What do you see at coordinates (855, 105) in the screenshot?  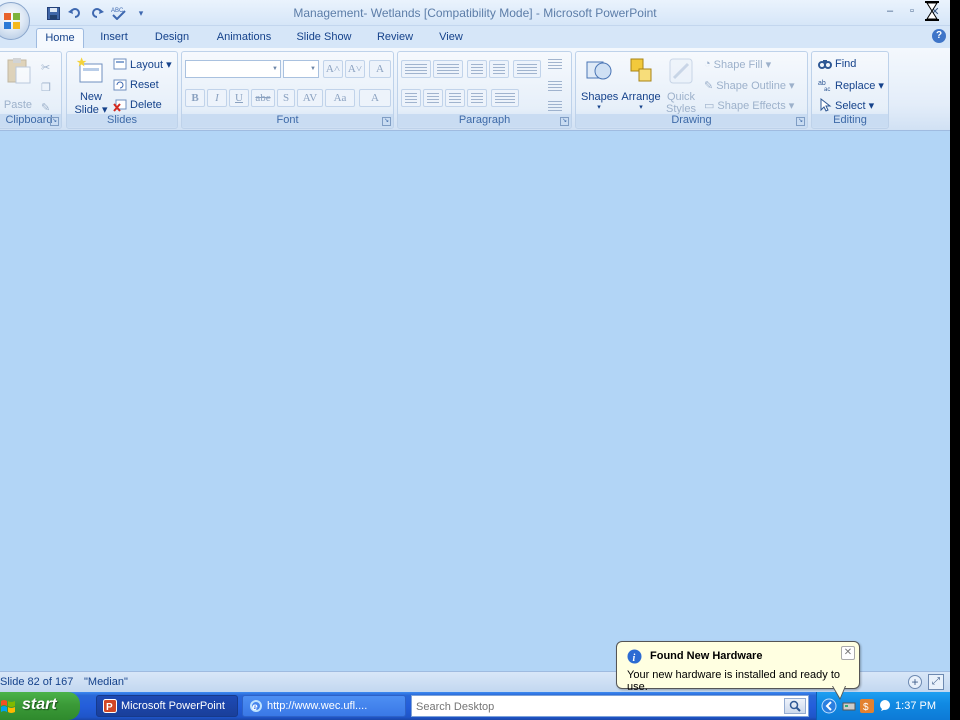 I see `select-label: Select ▾` at bounding box center [855, 105].